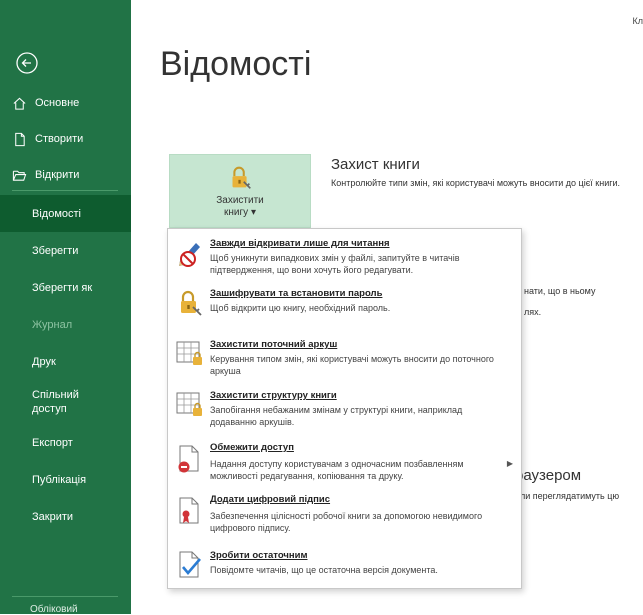 This screenshot has height=615, width=643. What do you see at coordinates (532, 312) in the screenshot?
I see `background-text: лях.` at bounding box center [532, 312].